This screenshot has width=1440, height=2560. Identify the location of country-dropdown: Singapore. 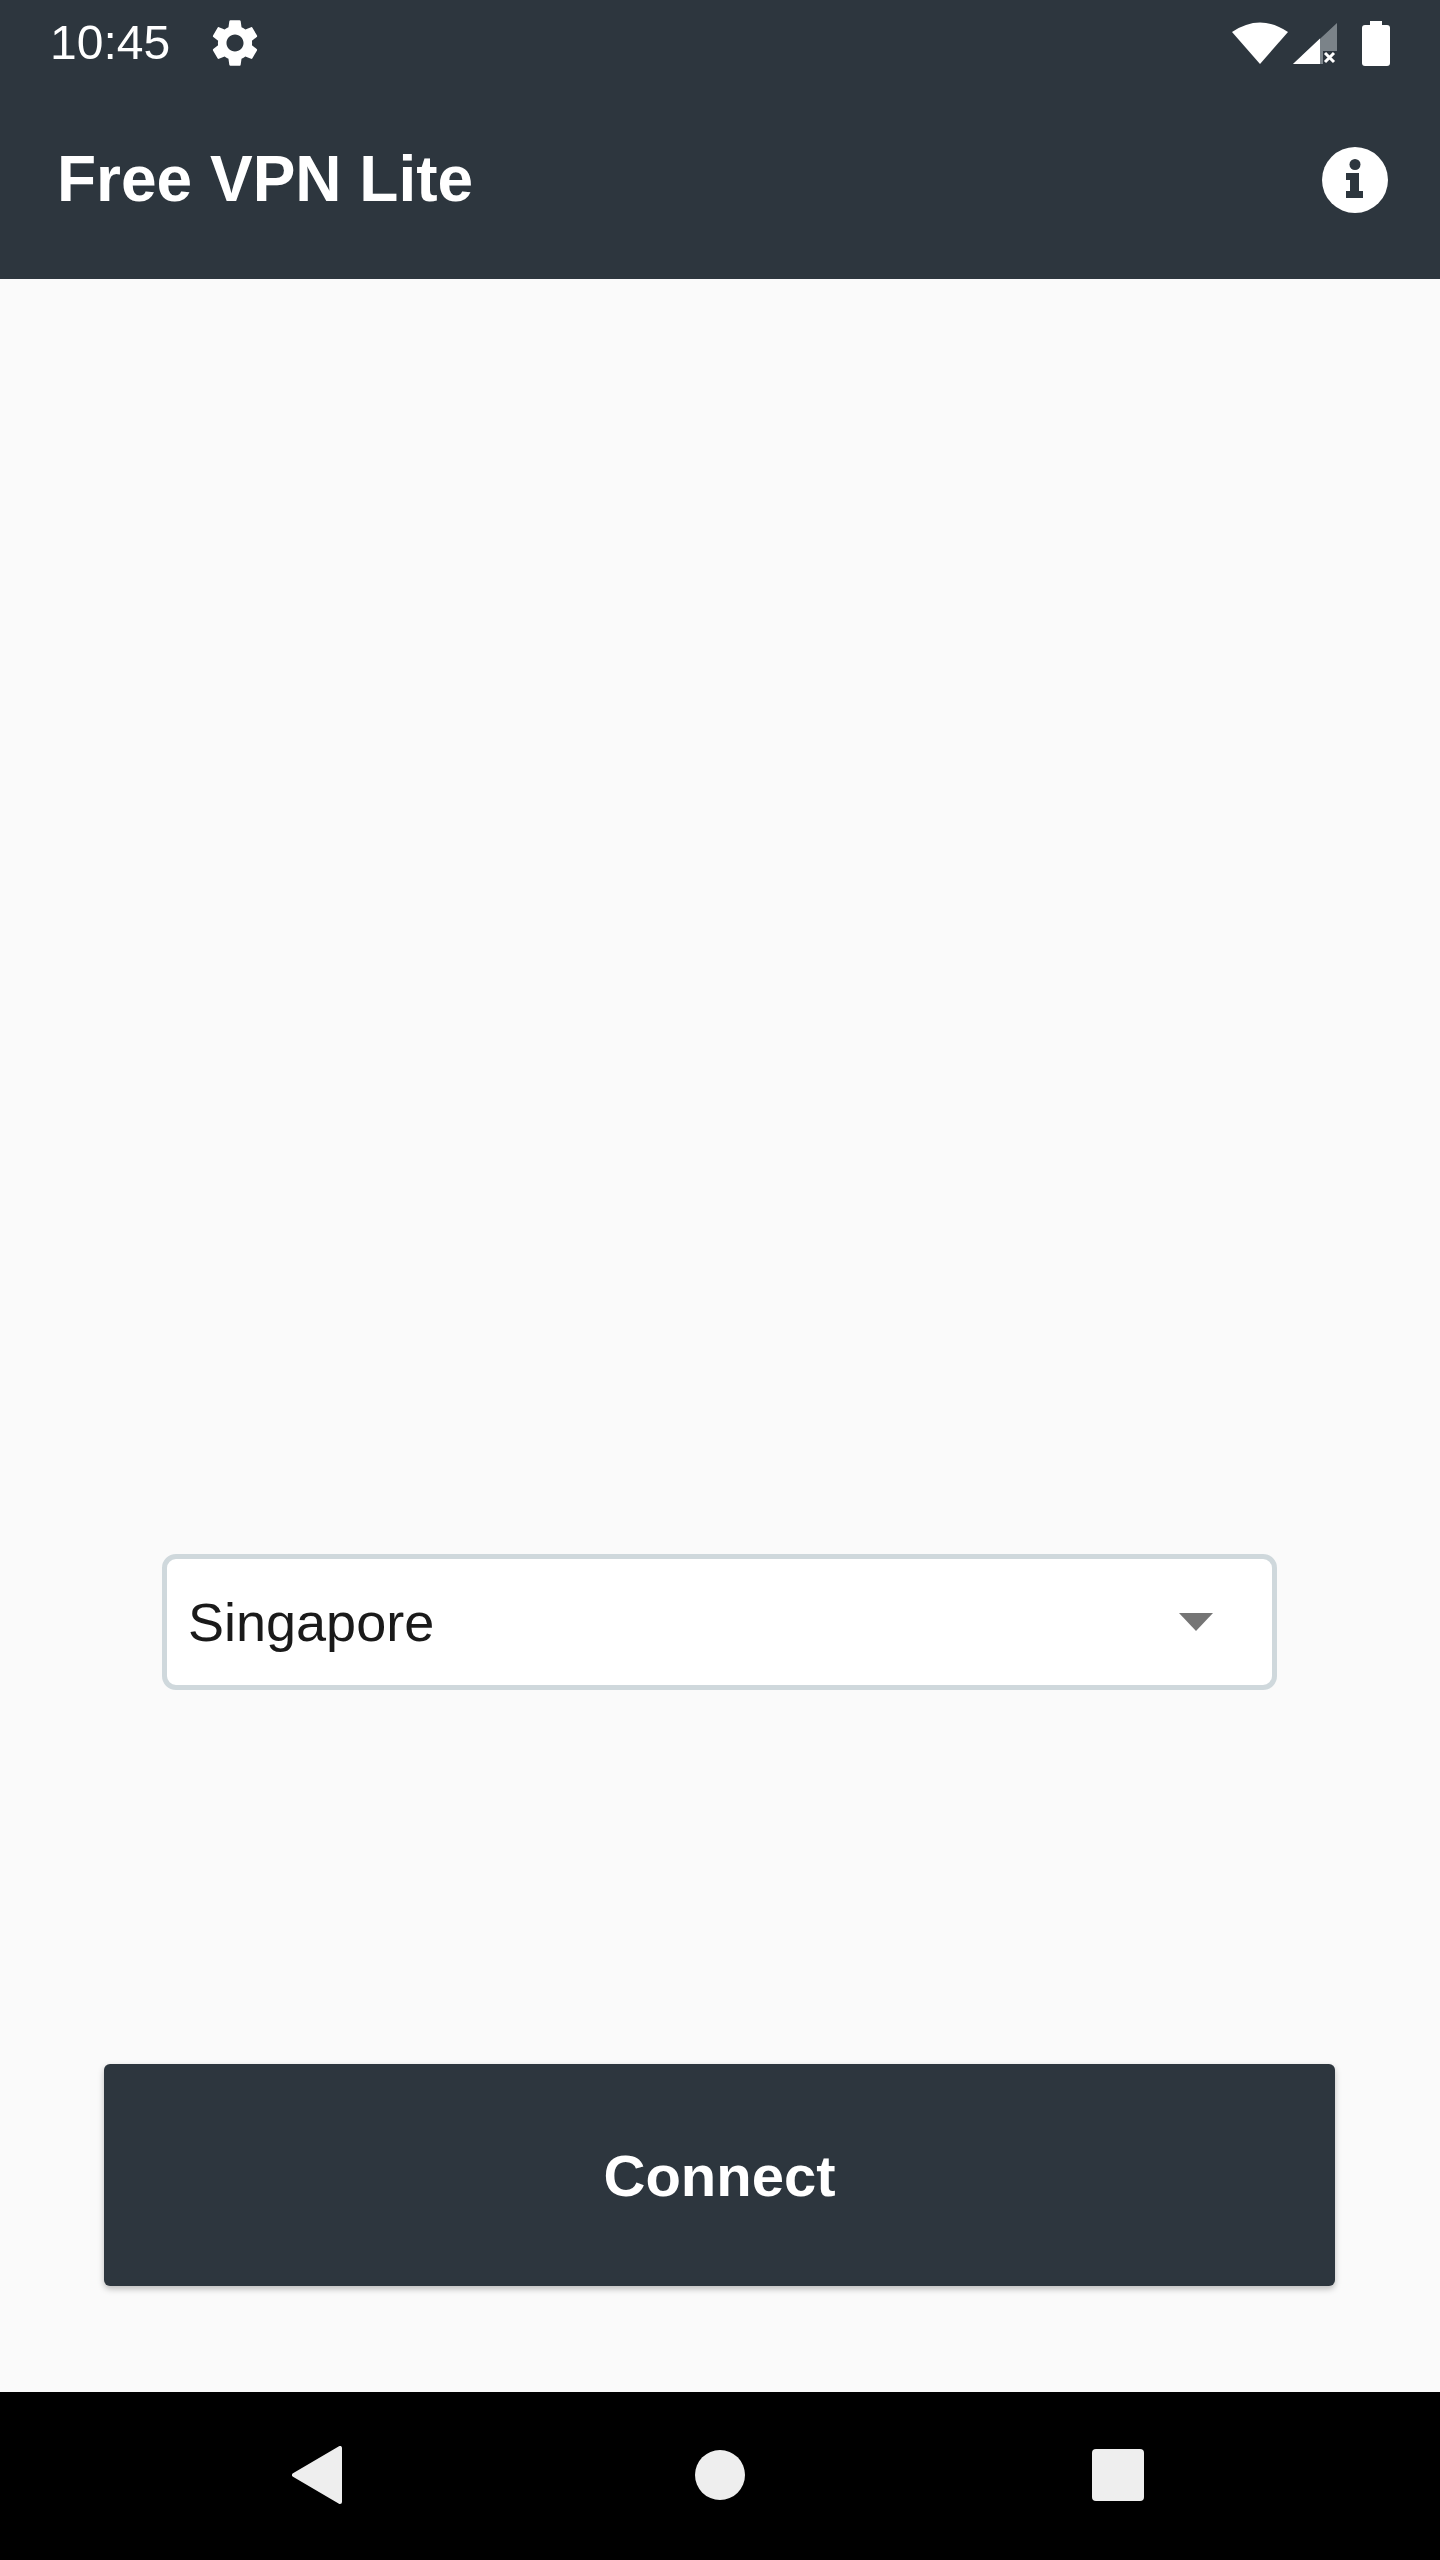
(719, 1622).